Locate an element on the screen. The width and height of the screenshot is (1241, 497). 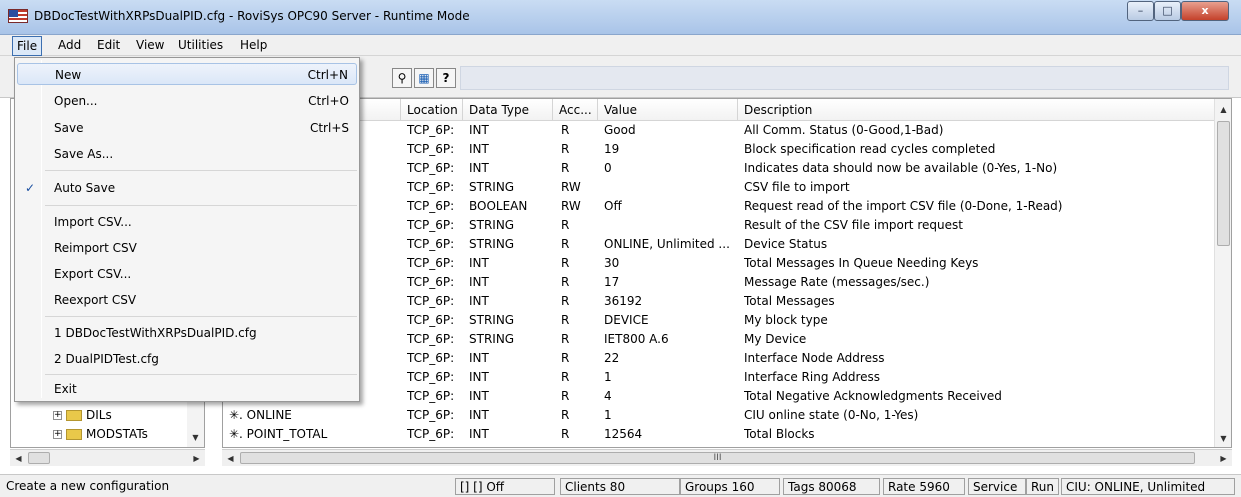
menu-item-exit: Exit is located at coordinates (187, 389).